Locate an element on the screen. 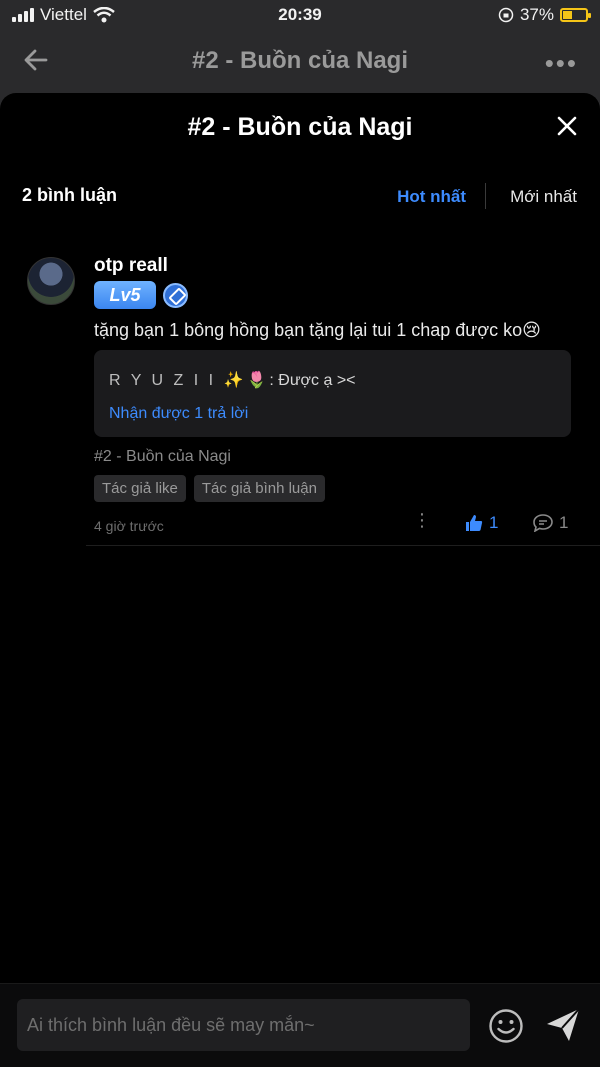  tag-author-comment: Tác giả bình luận is located at coordinates (259, 488).